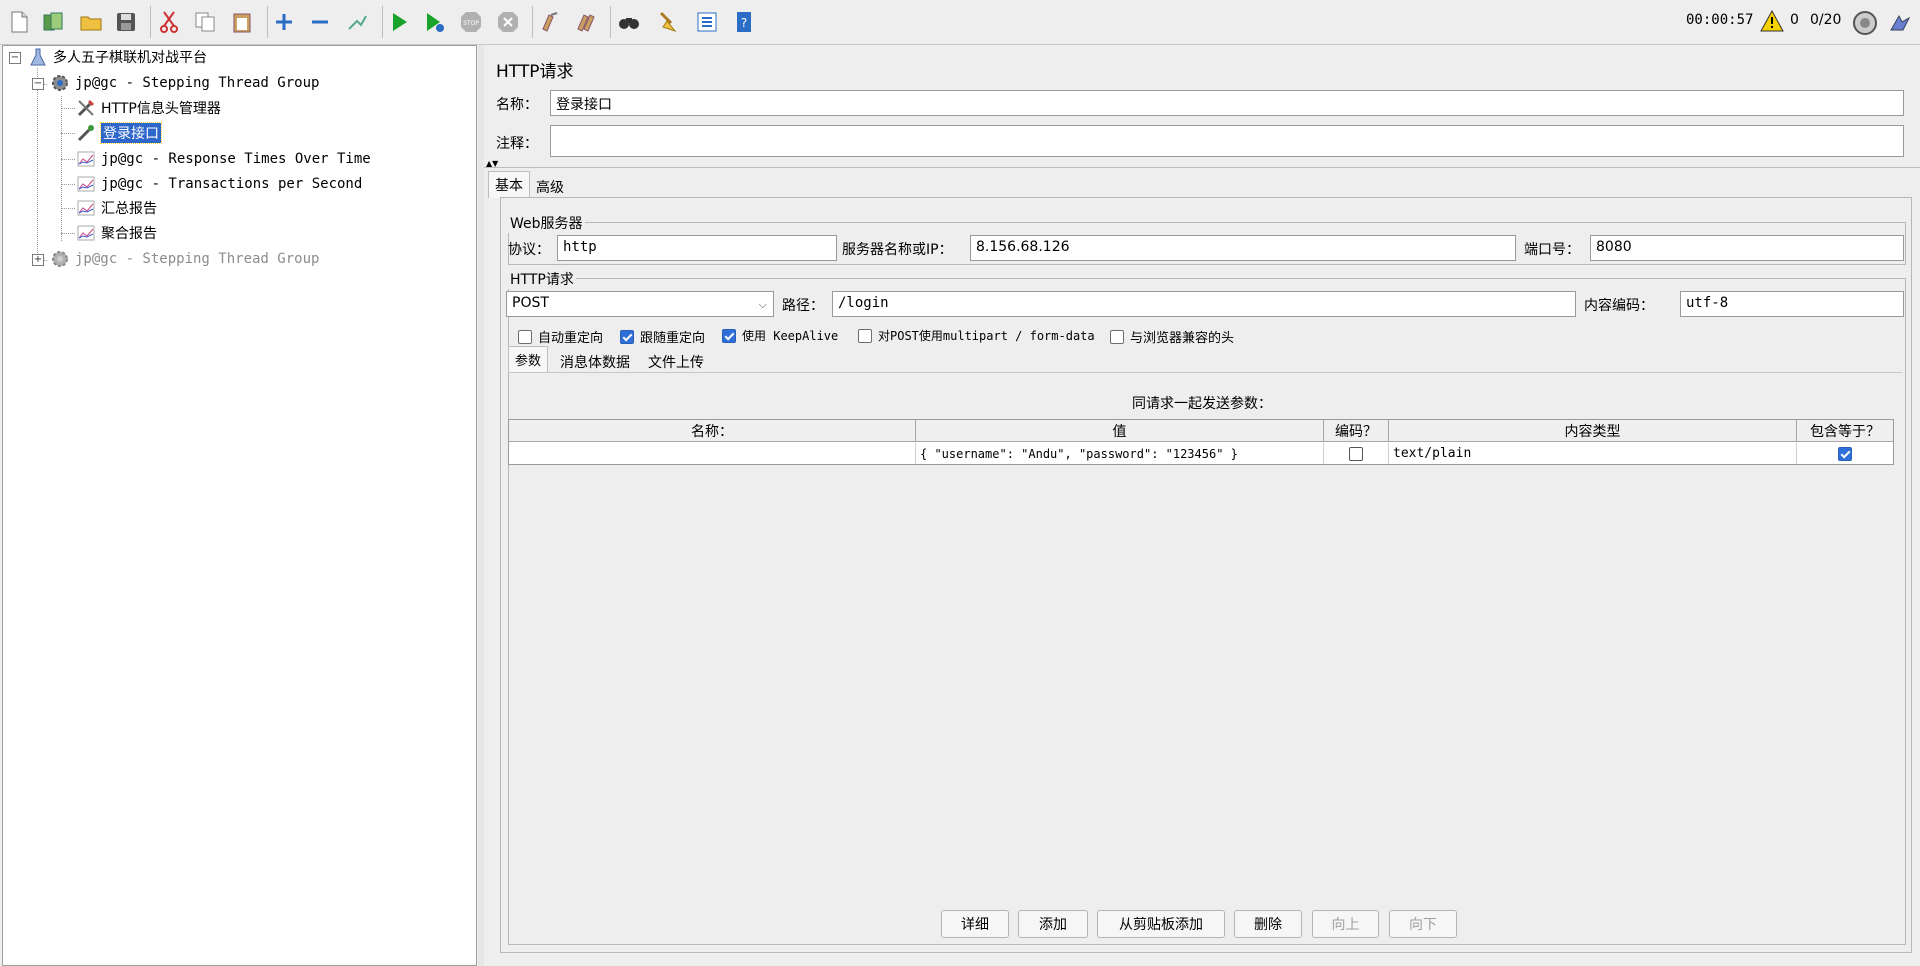  What do you see at coordinates (560, 336) in the screenshot?
I see `option-auto-redirect: 自动重定向` at bounding box center [560, 336].